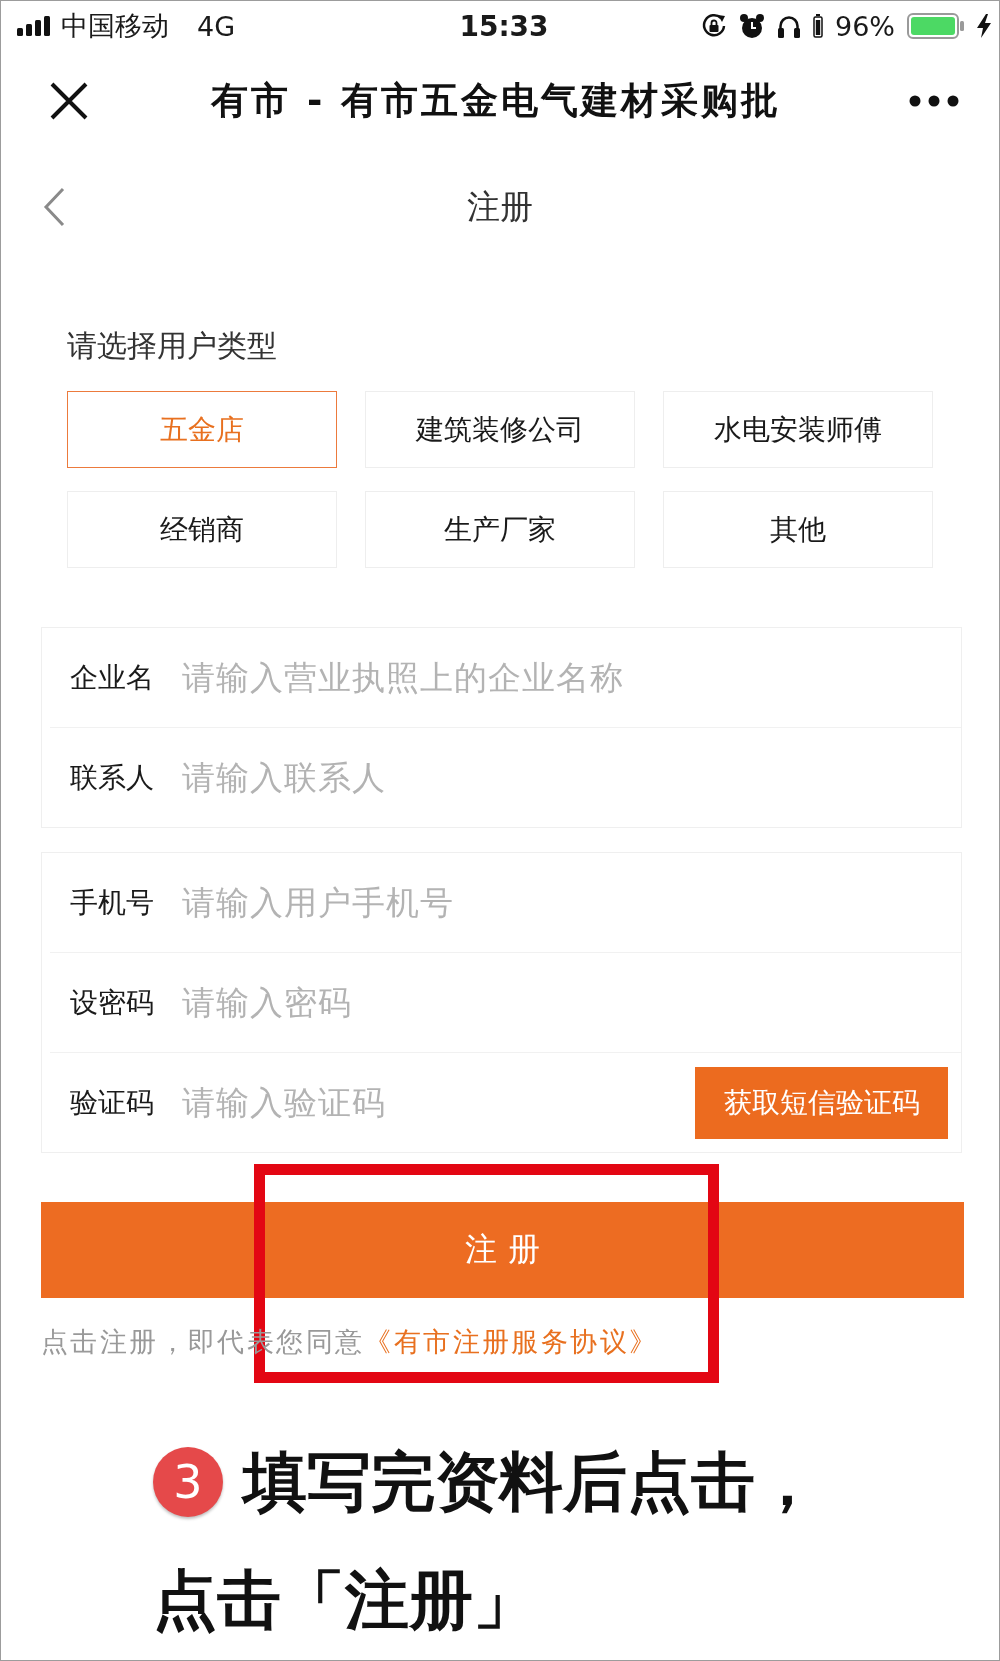 The image size is (1000, 1661). What do you see at coordinates (112, 677) in the screenshot?
I see `field-label: 企业名` at bounding box center [112, 677].